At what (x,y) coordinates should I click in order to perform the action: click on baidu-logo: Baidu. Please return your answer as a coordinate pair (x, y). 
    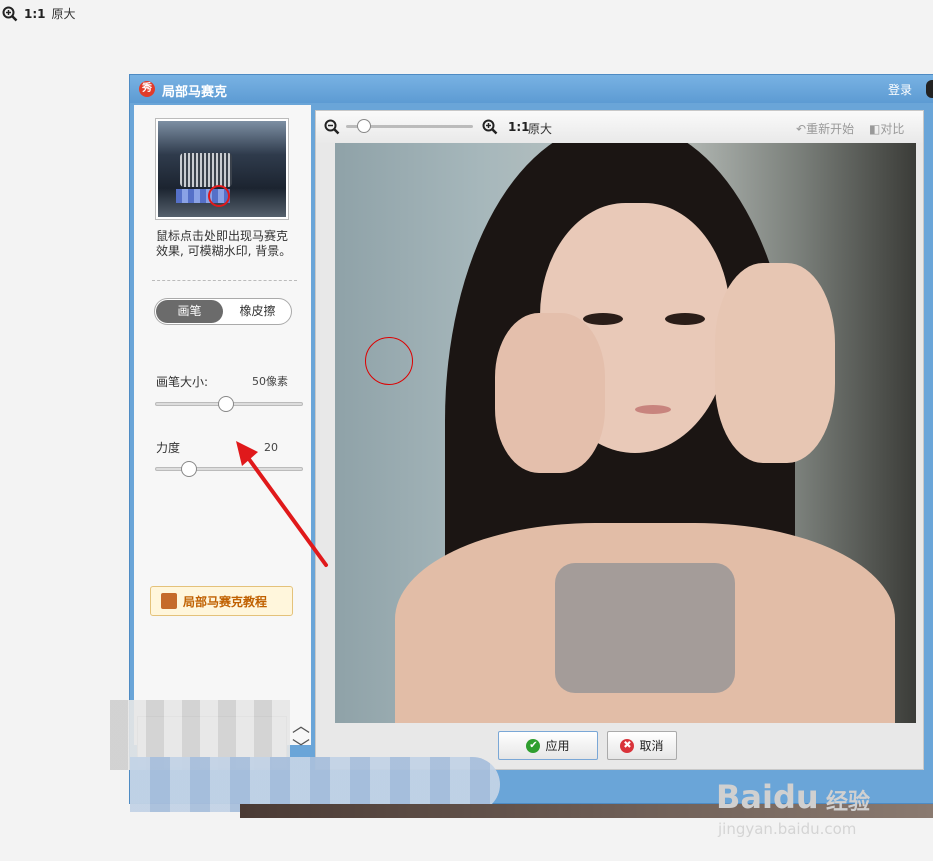
    Looking at the image, I should click on (767, 797).